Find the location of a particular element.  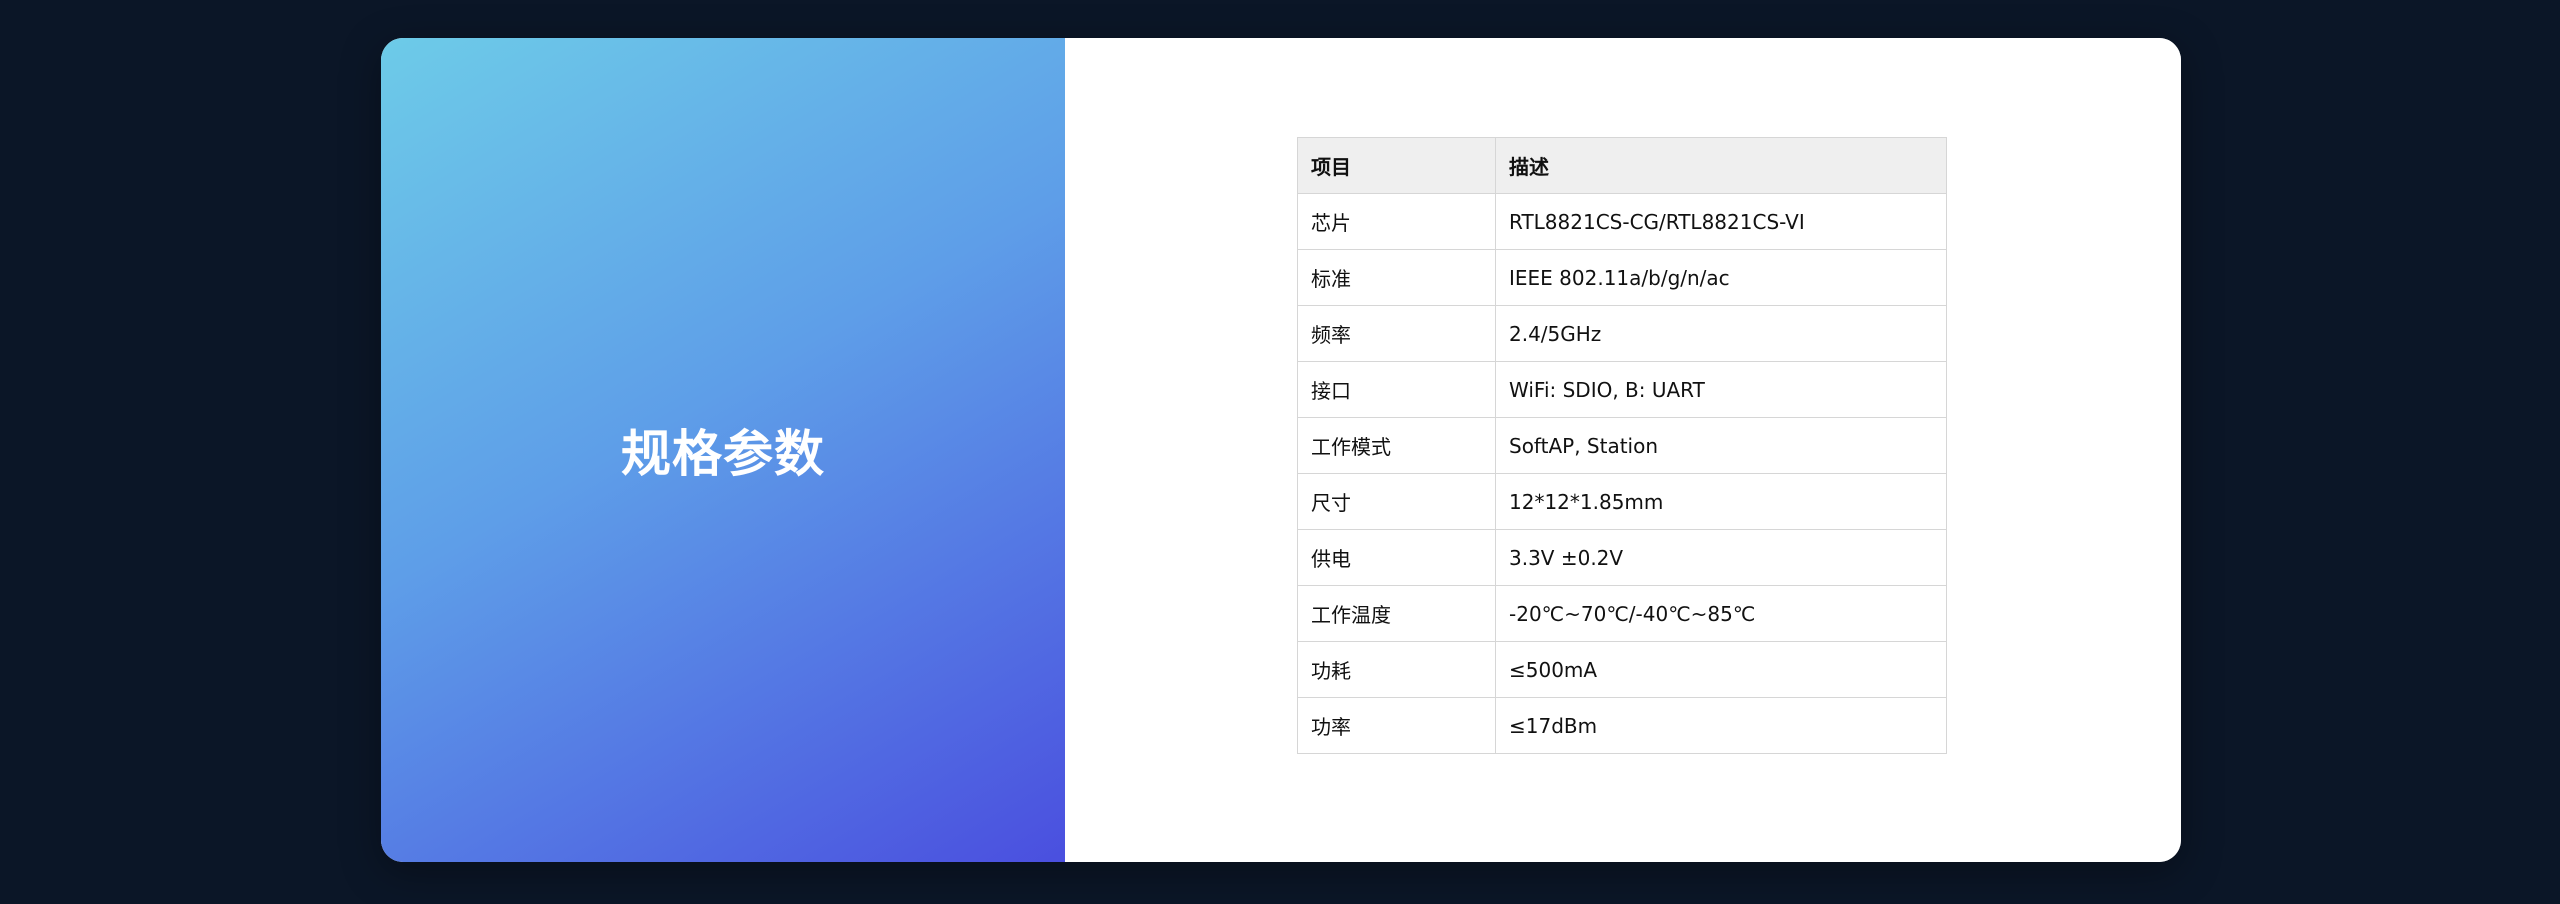

row-value: SoftAP, Station is located at coordinates (1721, 445).